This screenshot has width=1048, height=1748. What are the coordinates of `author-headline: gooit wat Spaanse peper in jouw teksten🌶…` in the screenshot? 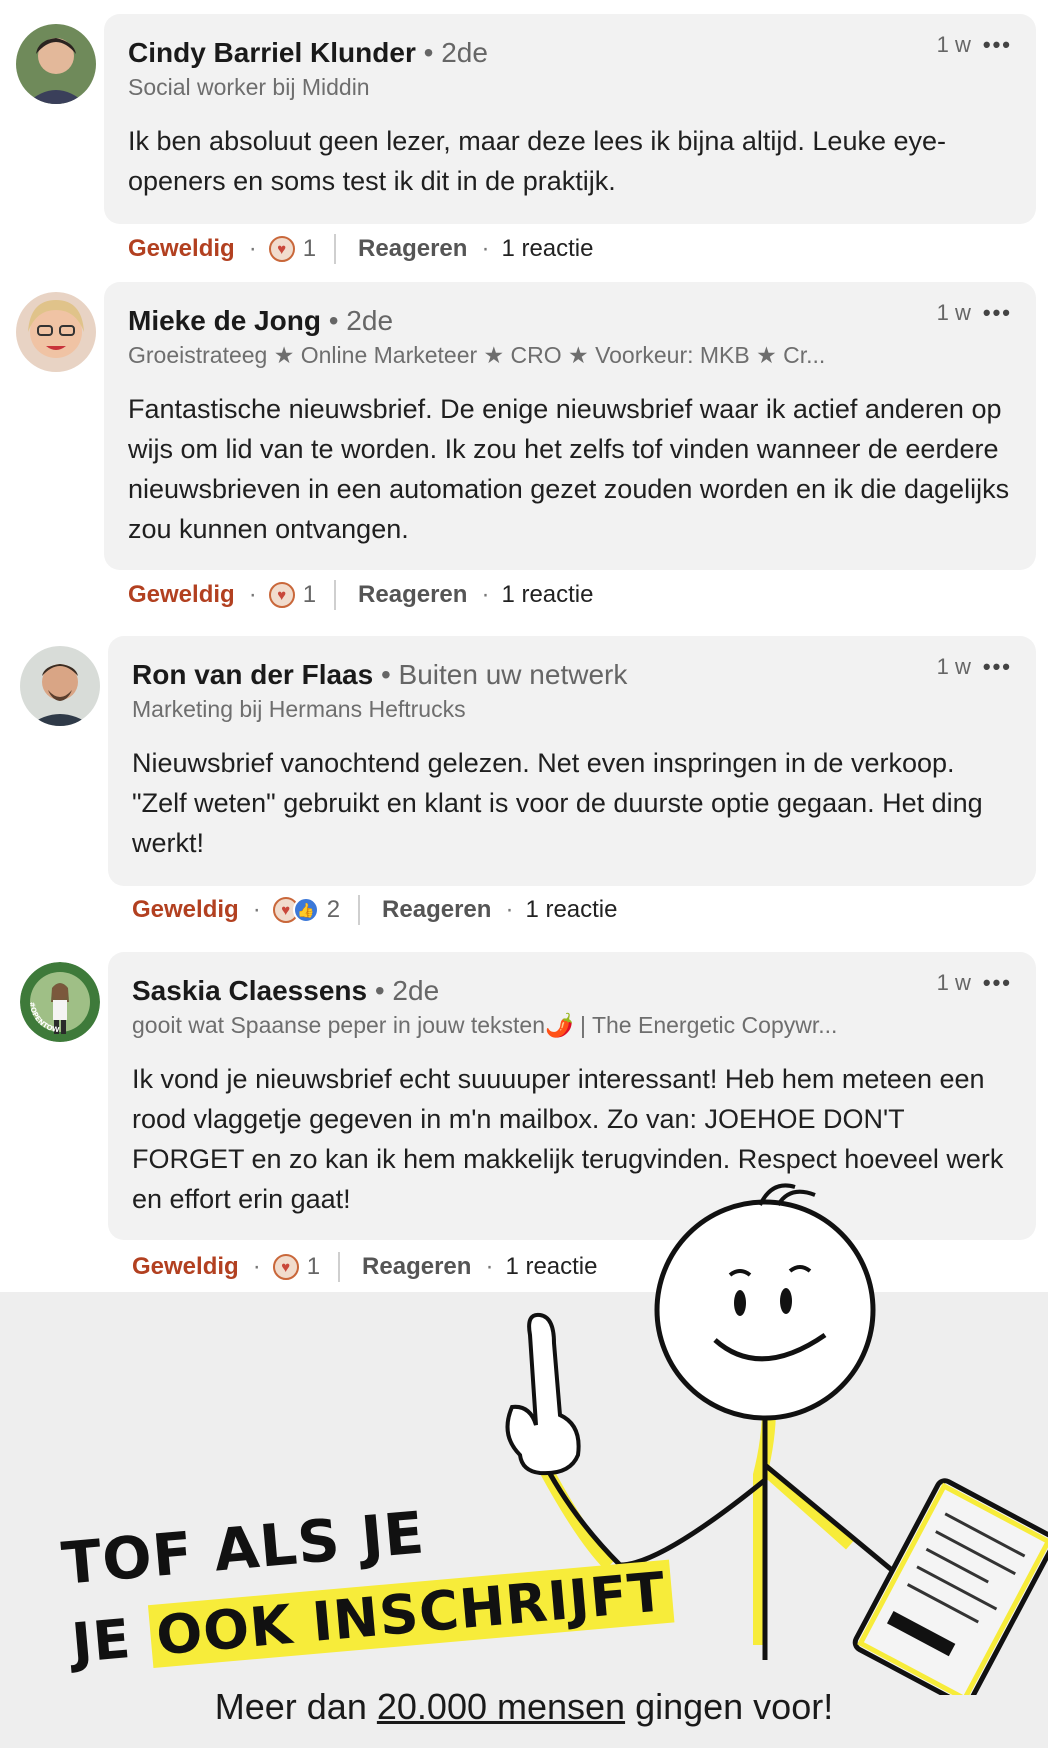 It's located at (485, 1025).